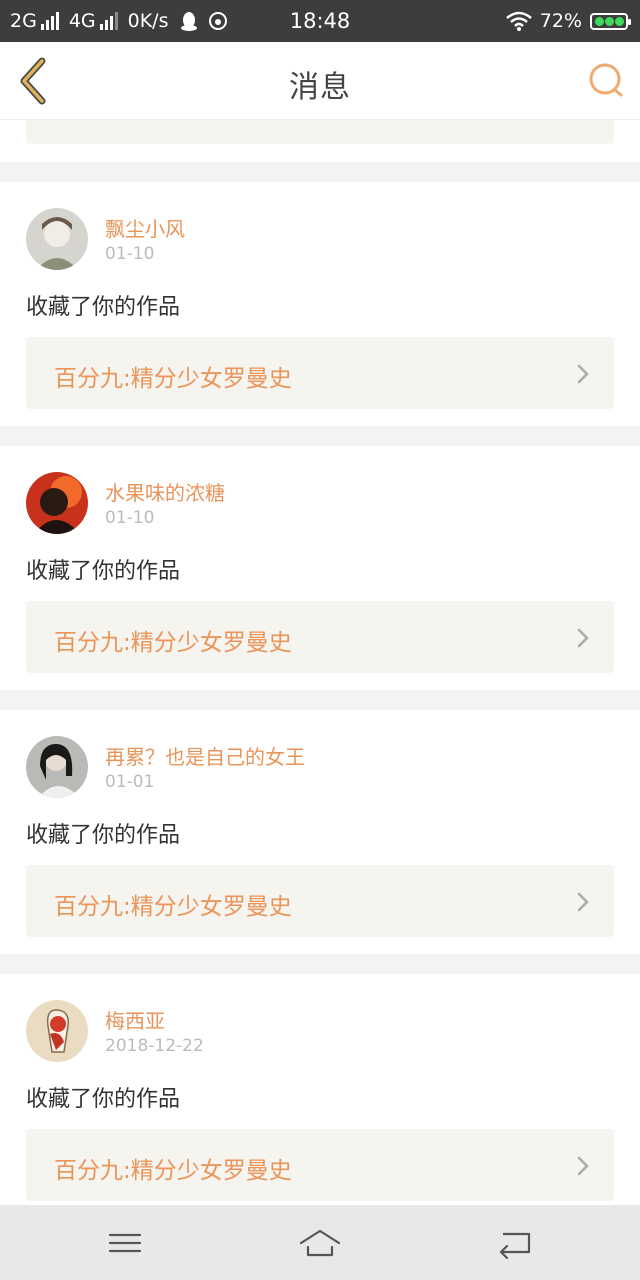 Image resolution: width=640 pixels, height=1280 pixels. What do you see at coordinates (320, 87) in the screenshot?
I see `page-title: 消息` at bounding box center [320, 87].